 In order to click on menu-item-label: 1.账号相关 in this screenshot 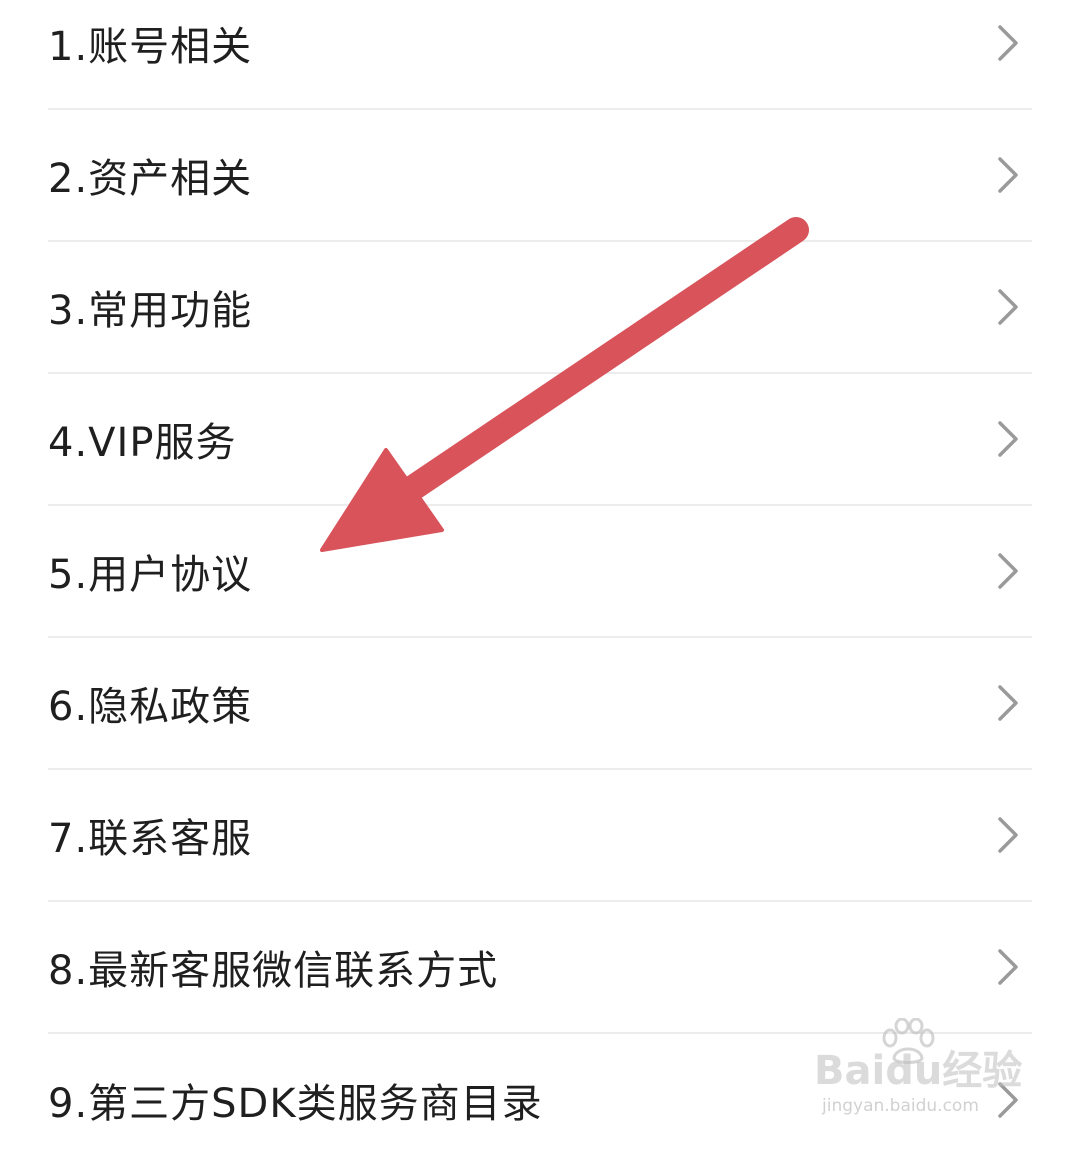, I will do `click(150, 47)`.